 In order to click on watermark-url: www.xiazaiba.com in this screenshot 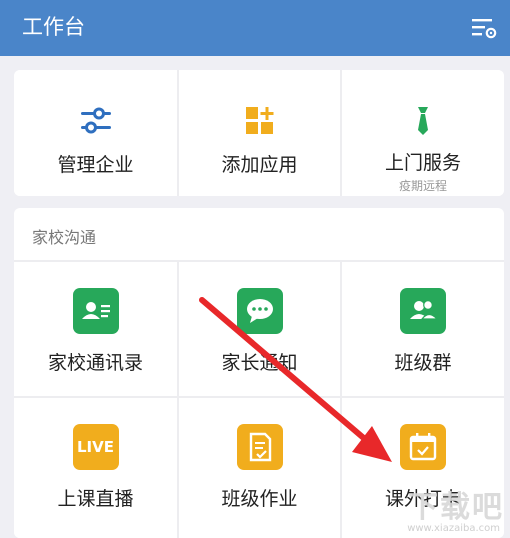, I will do `click(453, 528)`.